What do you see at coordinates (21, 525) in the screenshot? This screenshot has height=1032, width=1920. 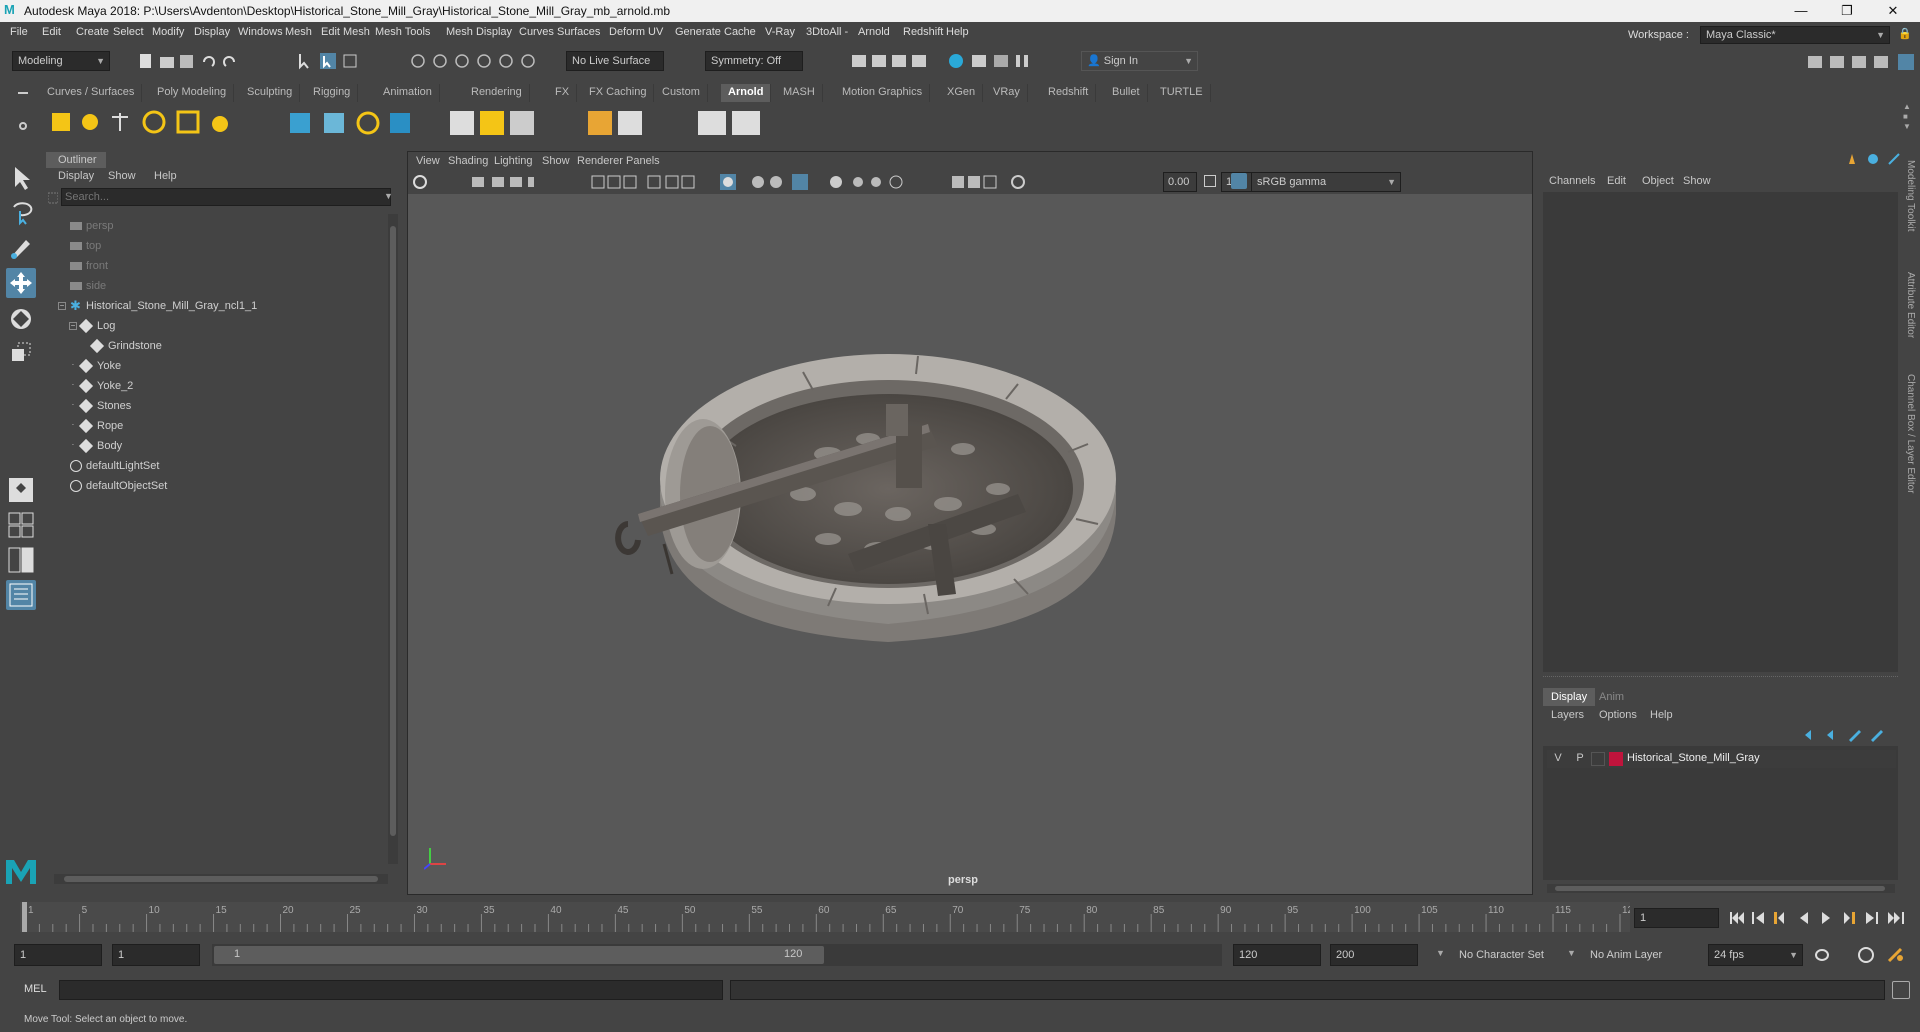 I see `four-view-layout-icon` at bounding box center [21, 525].